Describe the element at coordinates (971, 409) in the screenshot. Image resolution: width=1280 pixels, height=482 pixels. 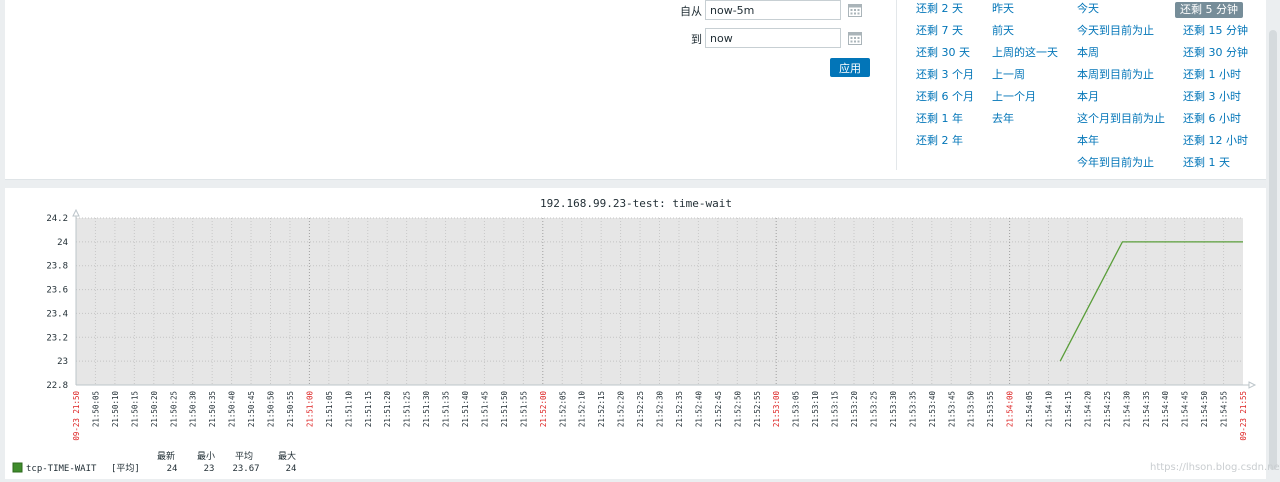
I see `x-tick-label: 21:53:50` at that location.